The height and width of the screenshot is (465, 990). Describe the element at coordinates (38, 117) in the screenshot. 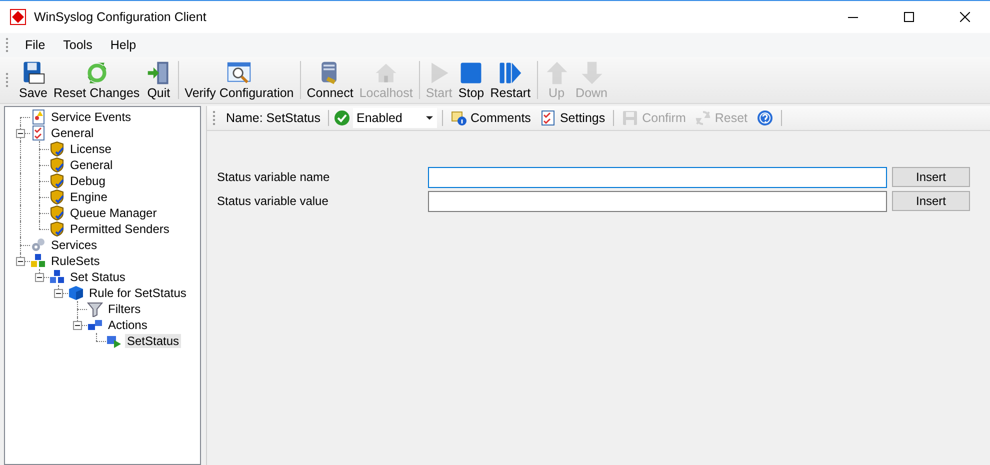

I see `events-icon` at that location.